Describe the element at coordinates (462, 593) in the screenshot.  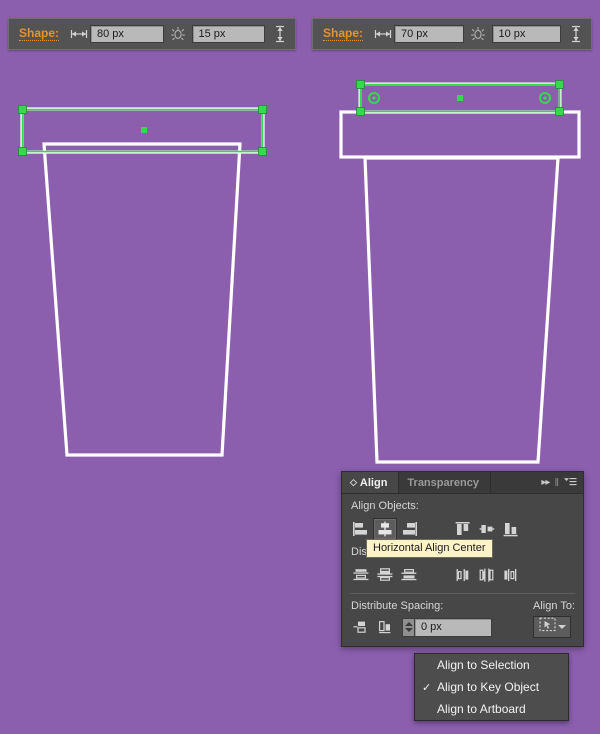
I see `panel-divider` at that location.